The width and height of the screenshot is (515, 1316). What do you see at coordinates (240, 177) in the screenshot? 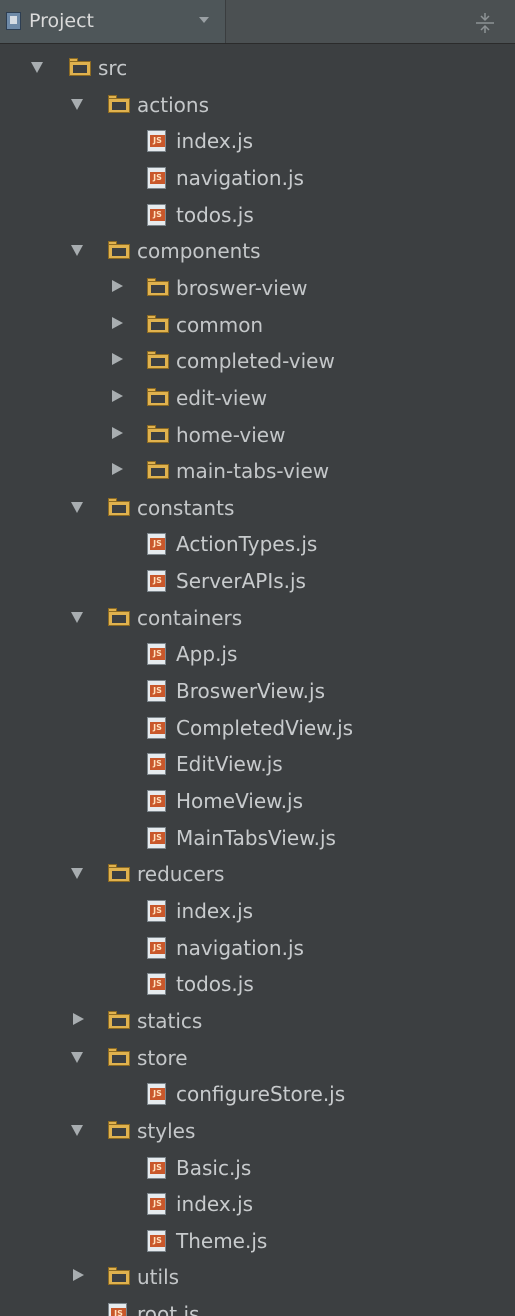
I see `tree-item-label: navigation.js` at bounding box center [240, 177].